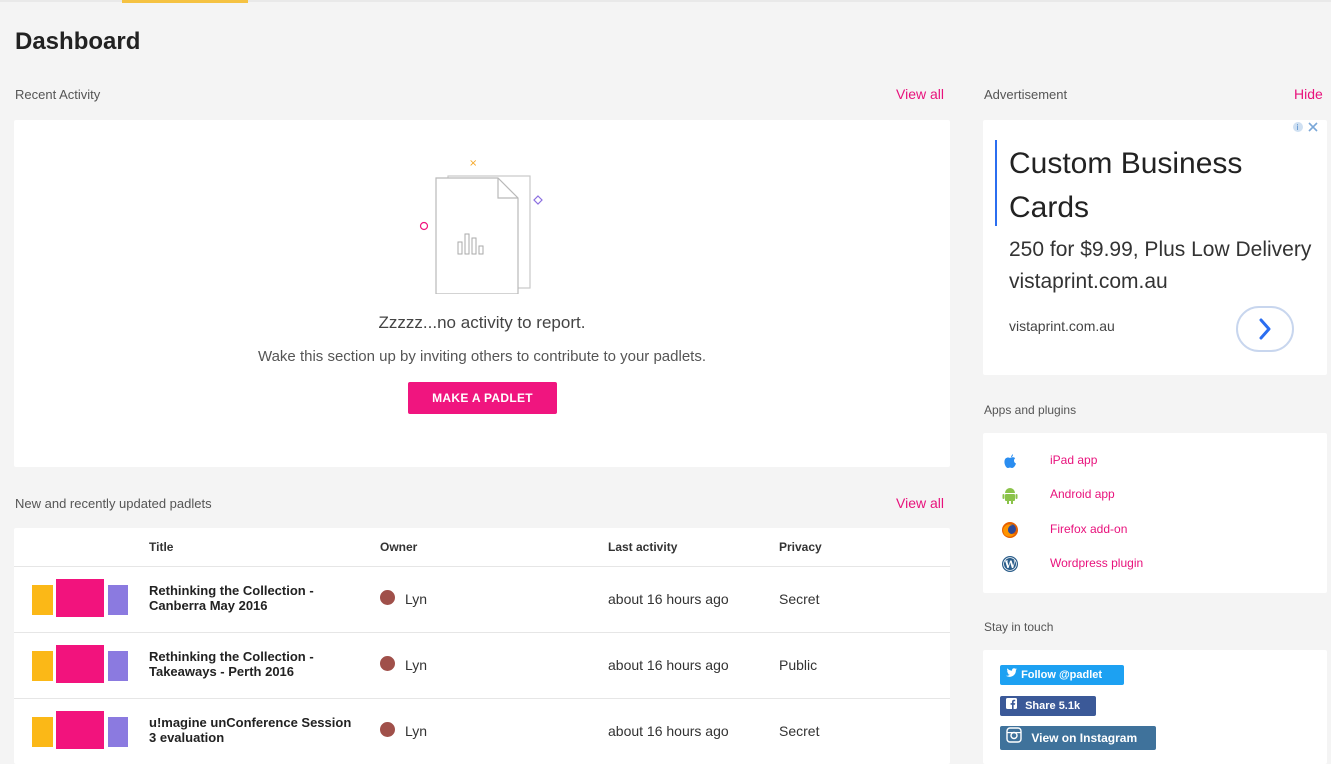 Image resolution: width=1331 pixels, height=764 pixels. What do you see at coordinates (1308, 128) in the screenshot?
I see `ad-choices-close-icon: i` at bounding box center [1308, 128].